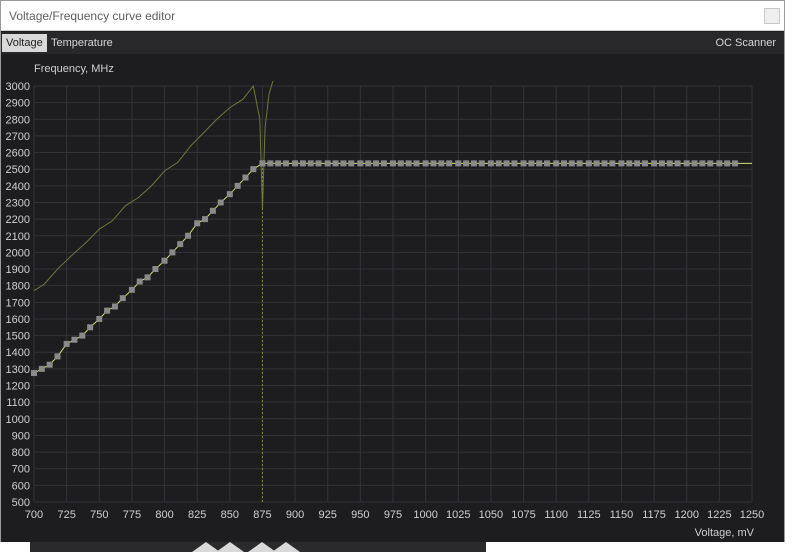  Describe the element at coordinates (21, 453) in the screenshot. I see `y-tick-label: 800` at that location.